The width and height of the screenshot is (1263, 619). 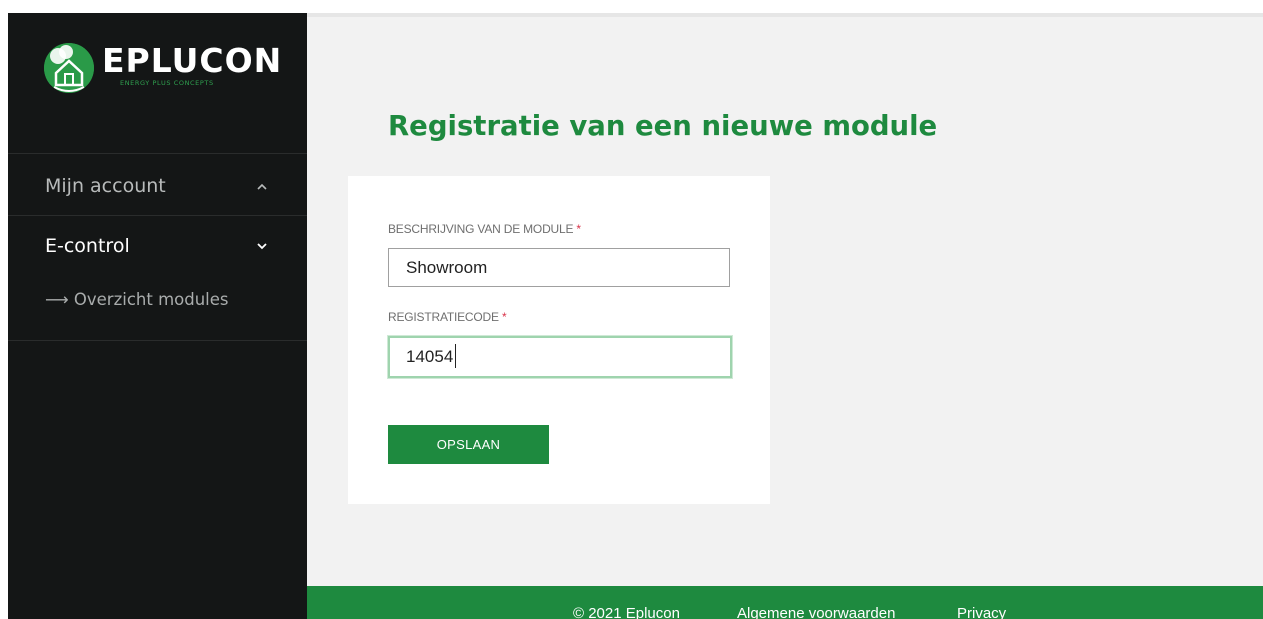 I want to click on chevron-down-icon, so click(x=262, y=246).